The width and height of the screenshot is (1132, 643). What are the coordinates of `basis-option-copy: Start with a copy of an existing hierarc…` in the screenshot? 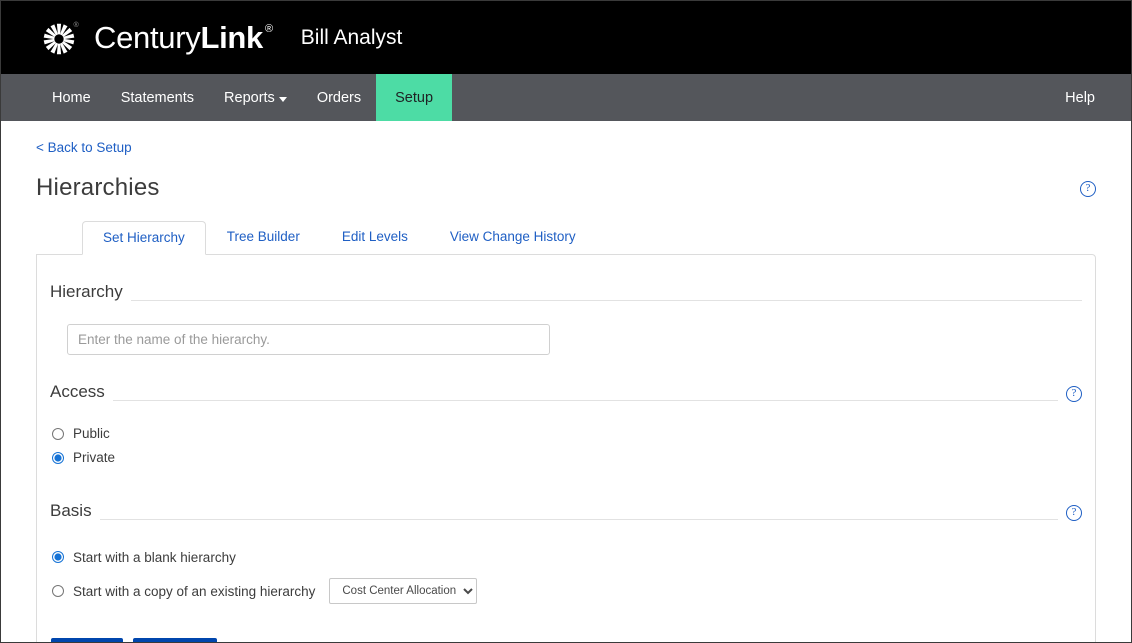 It's located at (566, 591).